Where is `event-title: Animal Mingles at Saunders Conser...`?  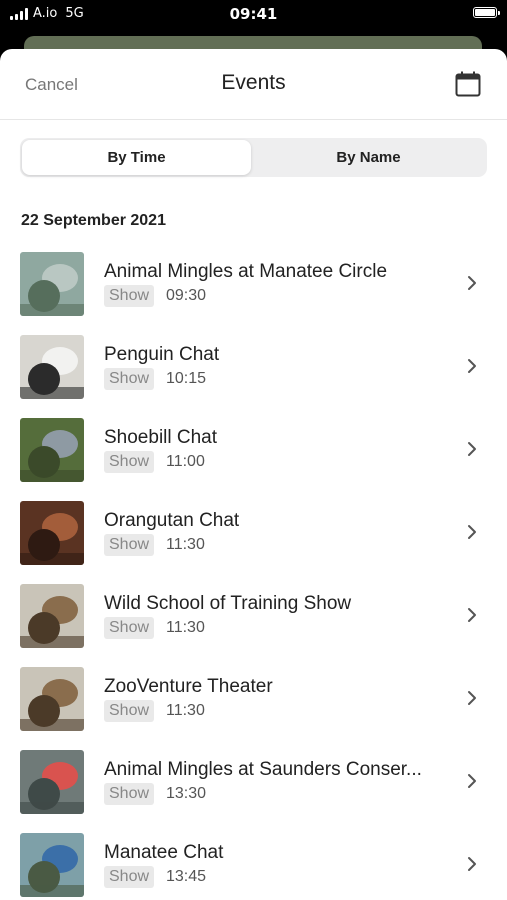 event-title: Animal Mingles at Saunders Conser... is located at coordinates (263, 769).